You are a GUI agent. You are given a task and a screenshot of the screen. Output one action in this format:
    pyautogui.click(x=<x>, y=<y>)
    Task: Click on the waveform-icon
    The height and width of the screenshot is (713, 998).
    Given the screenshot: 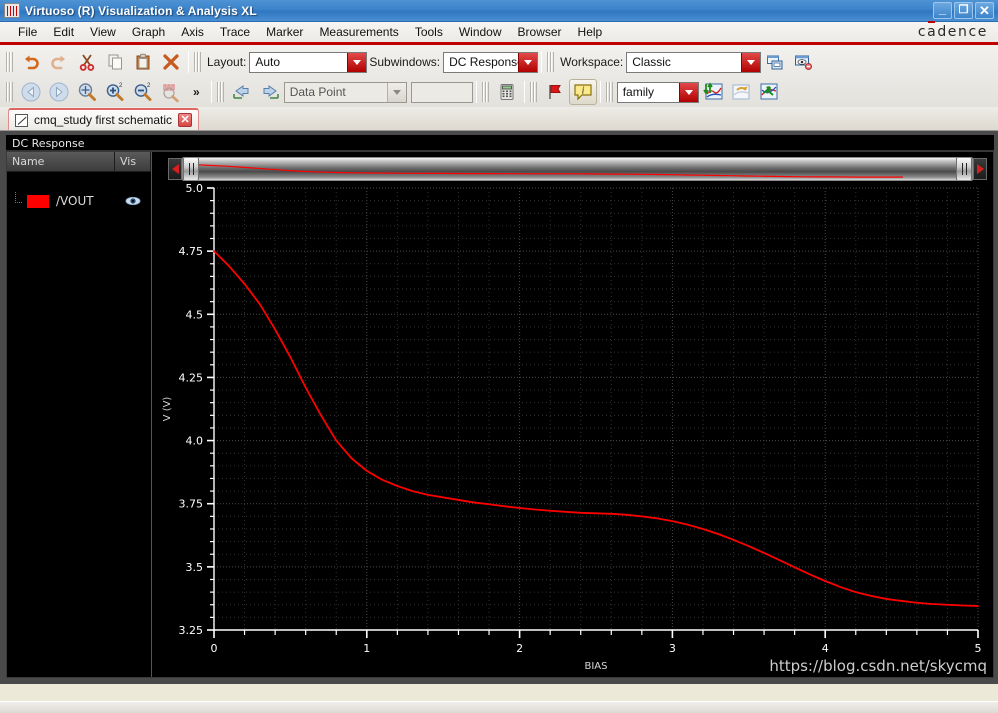 What is the action you would take?
    pyautogui.click(x=12, y=10)
    